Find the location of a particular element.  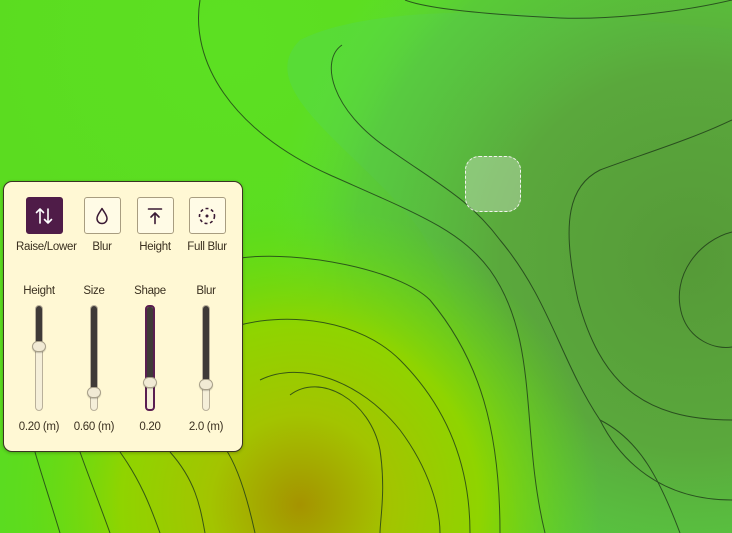

slider-value: 2.0 (m) is located at coordinates (206, 427).